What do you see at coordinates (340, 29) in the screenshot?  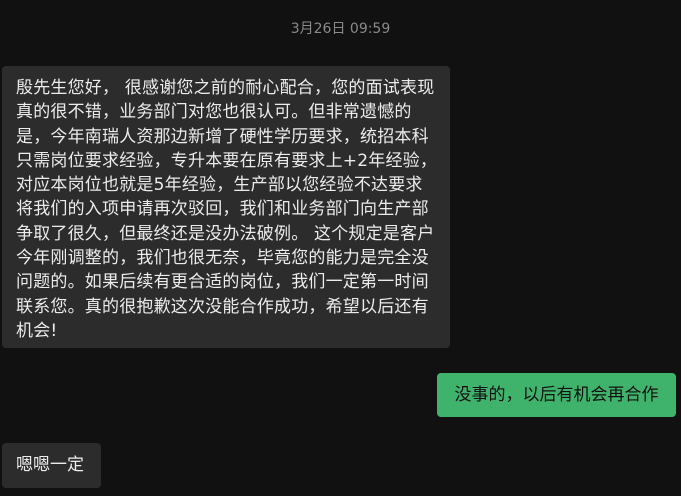 I see `message-timestamp: 3月26日 09:59` at bounding box center [340, 29].